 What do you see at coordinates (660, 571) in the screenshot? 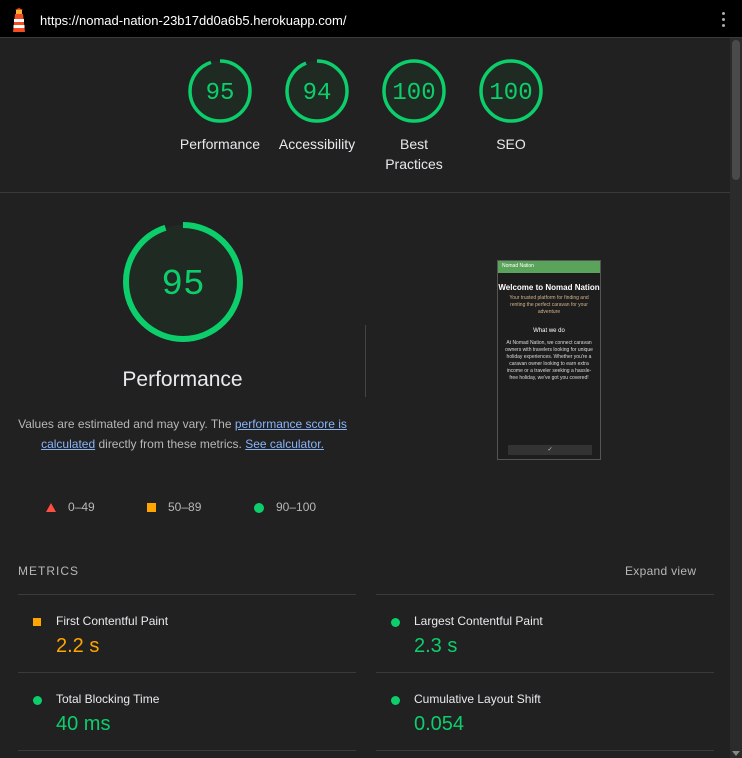
I see `expand-view-toggle: Expand view` at bounding box center [660, 571].